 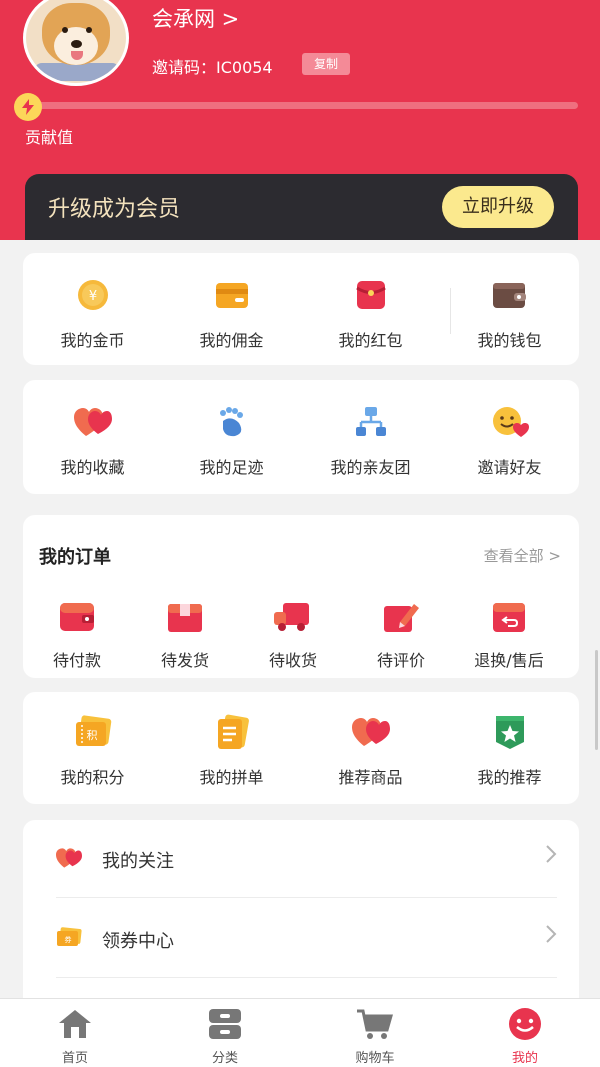 I want to click on my-commission-item: 我的佣金, so click(x=231, y=302).